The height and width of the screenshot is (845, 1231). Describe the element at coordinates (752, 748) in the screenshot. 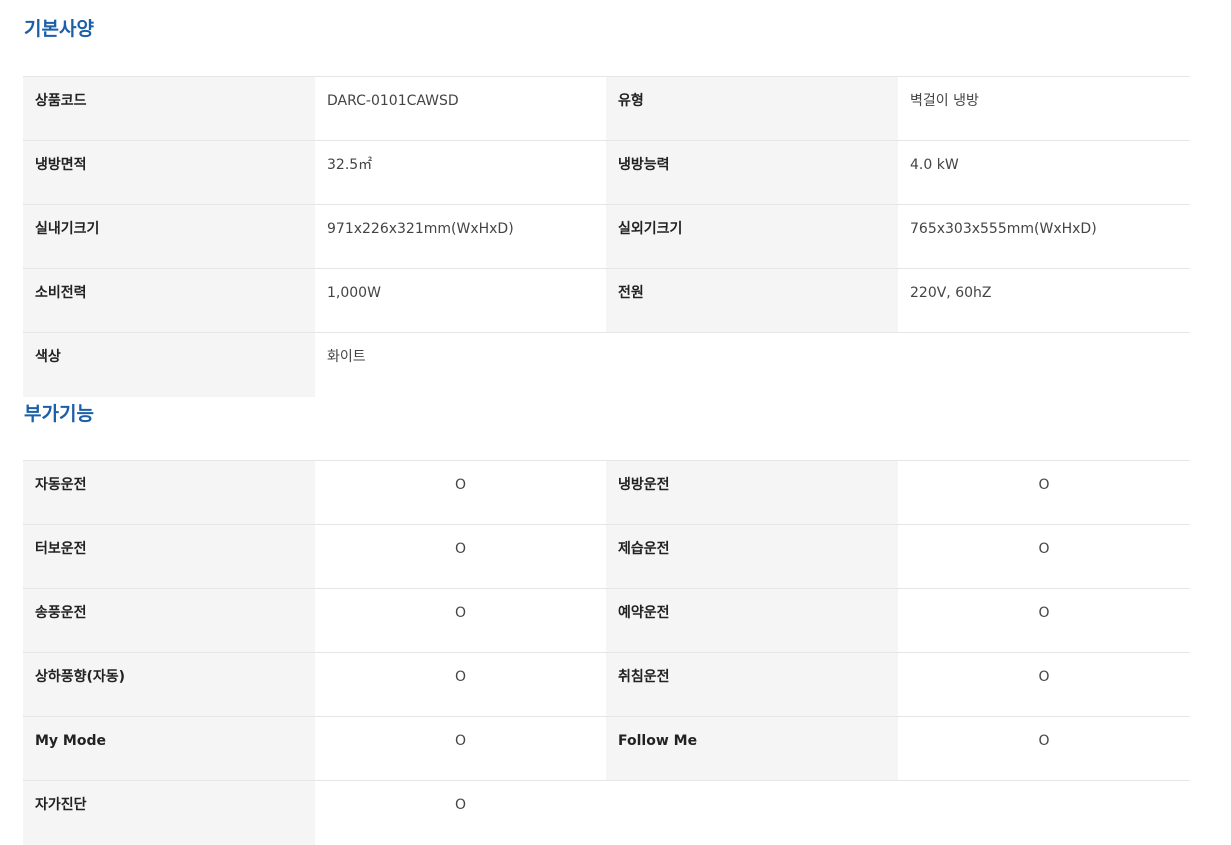

I see `spec-label: Follow Me` at that location.